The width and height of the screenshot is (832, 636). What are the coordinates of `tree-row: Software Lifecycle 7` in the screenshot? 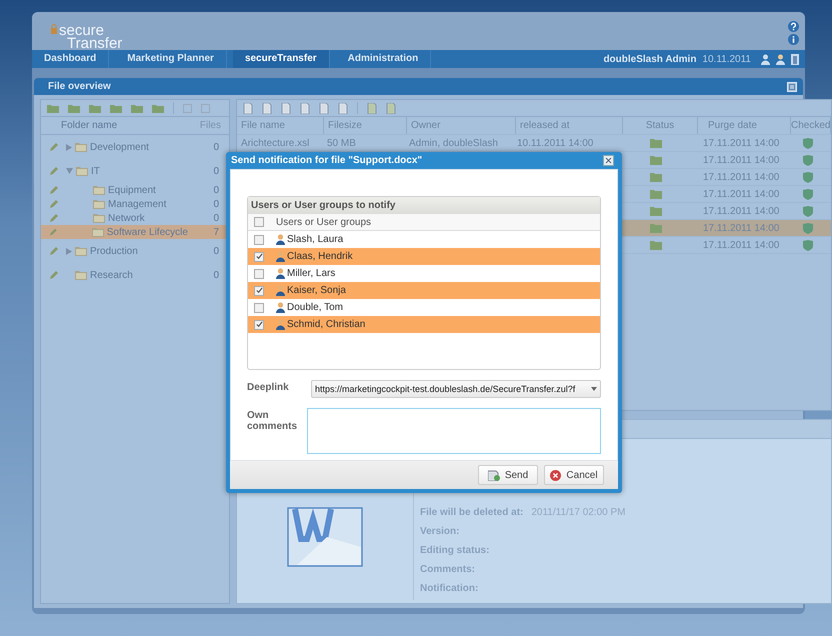 It's located at (135, 232).